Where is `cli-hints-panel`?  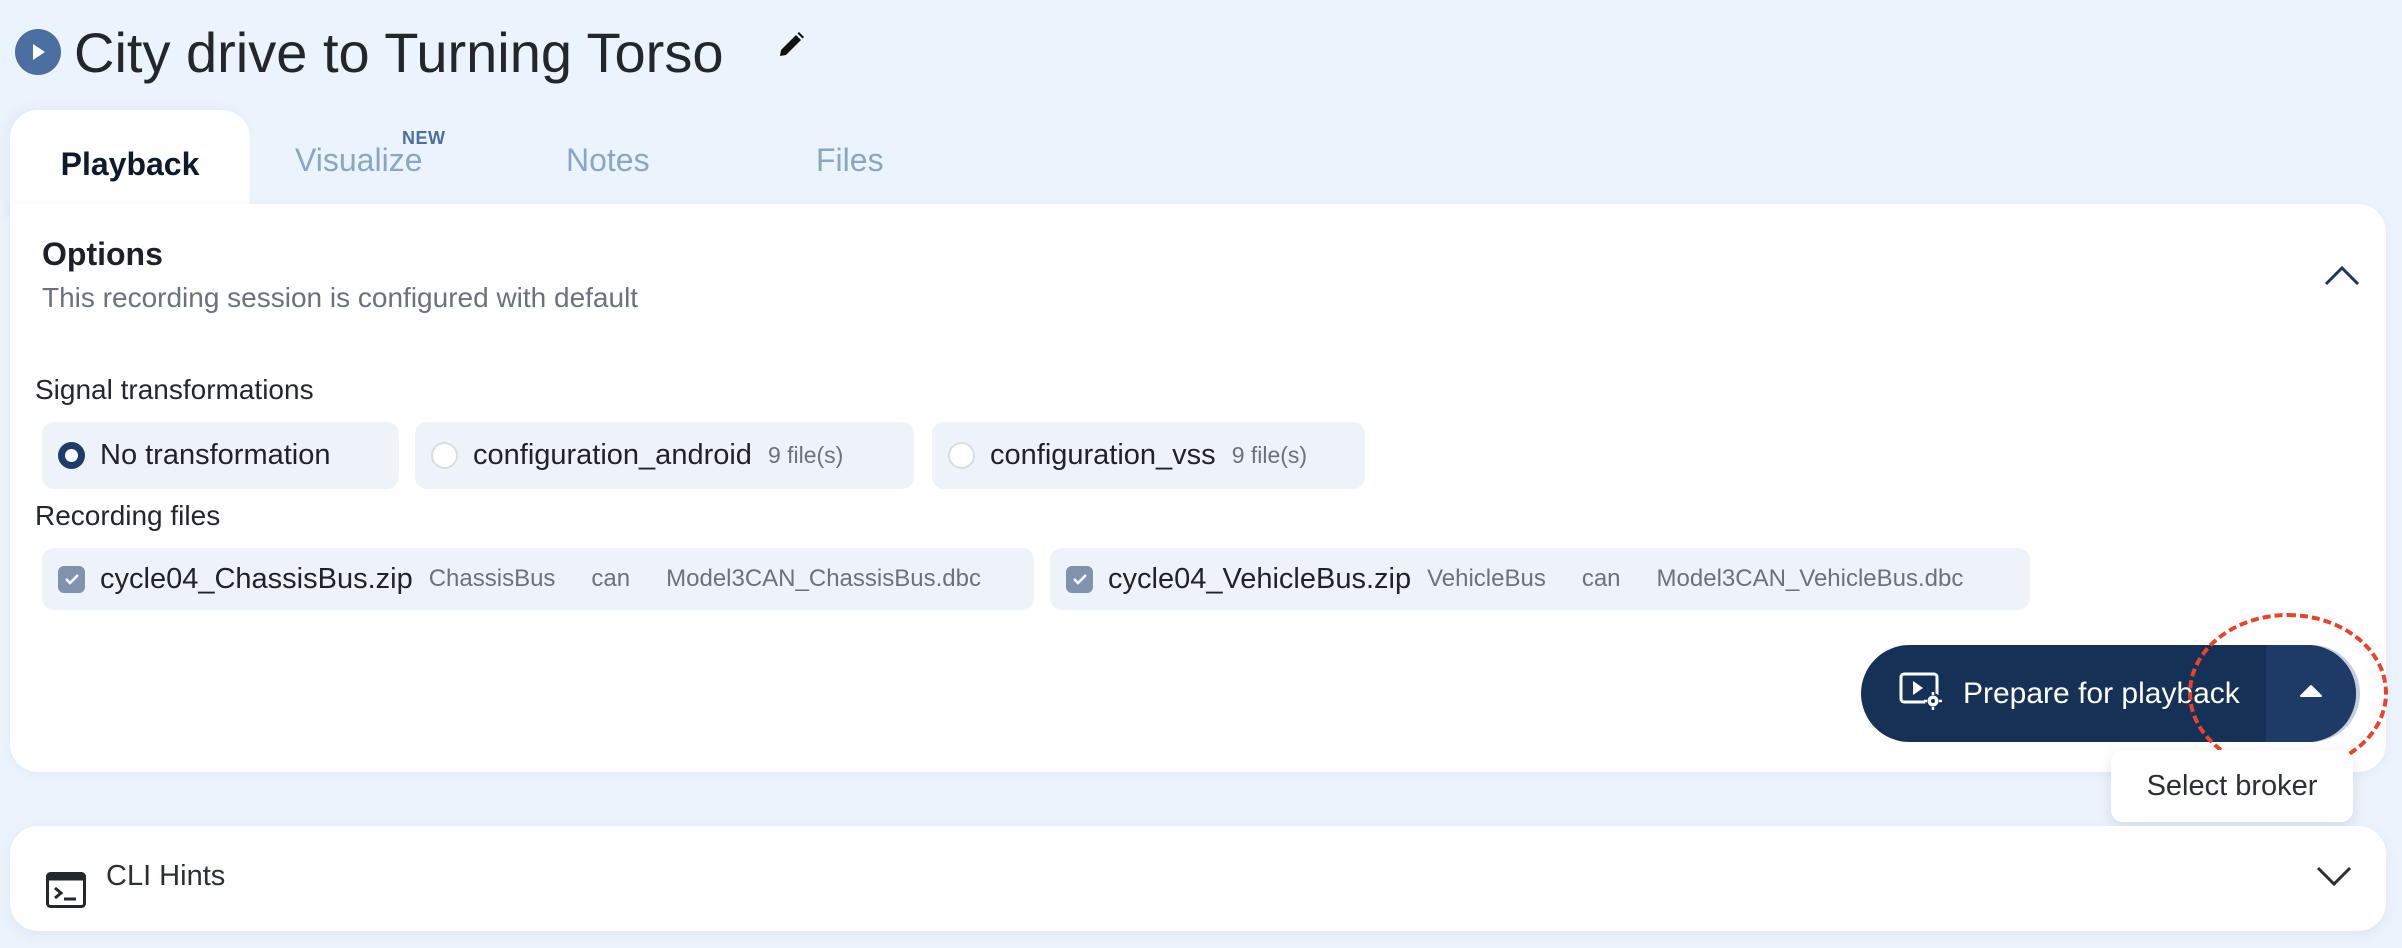
cli-hints-panel is located at coordinates (1198, 878).